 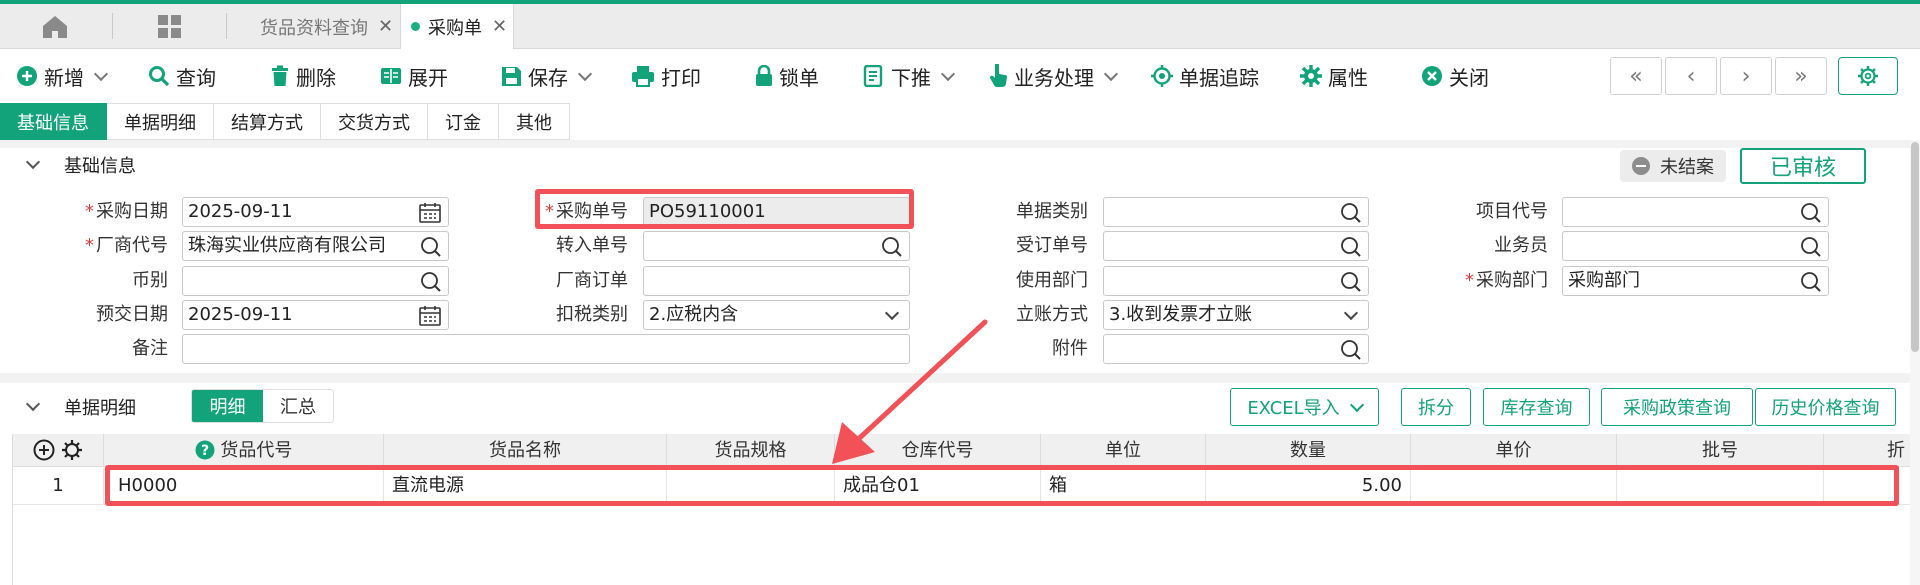 I want to click on first-page-button: «, so click(x=1636, y=76).